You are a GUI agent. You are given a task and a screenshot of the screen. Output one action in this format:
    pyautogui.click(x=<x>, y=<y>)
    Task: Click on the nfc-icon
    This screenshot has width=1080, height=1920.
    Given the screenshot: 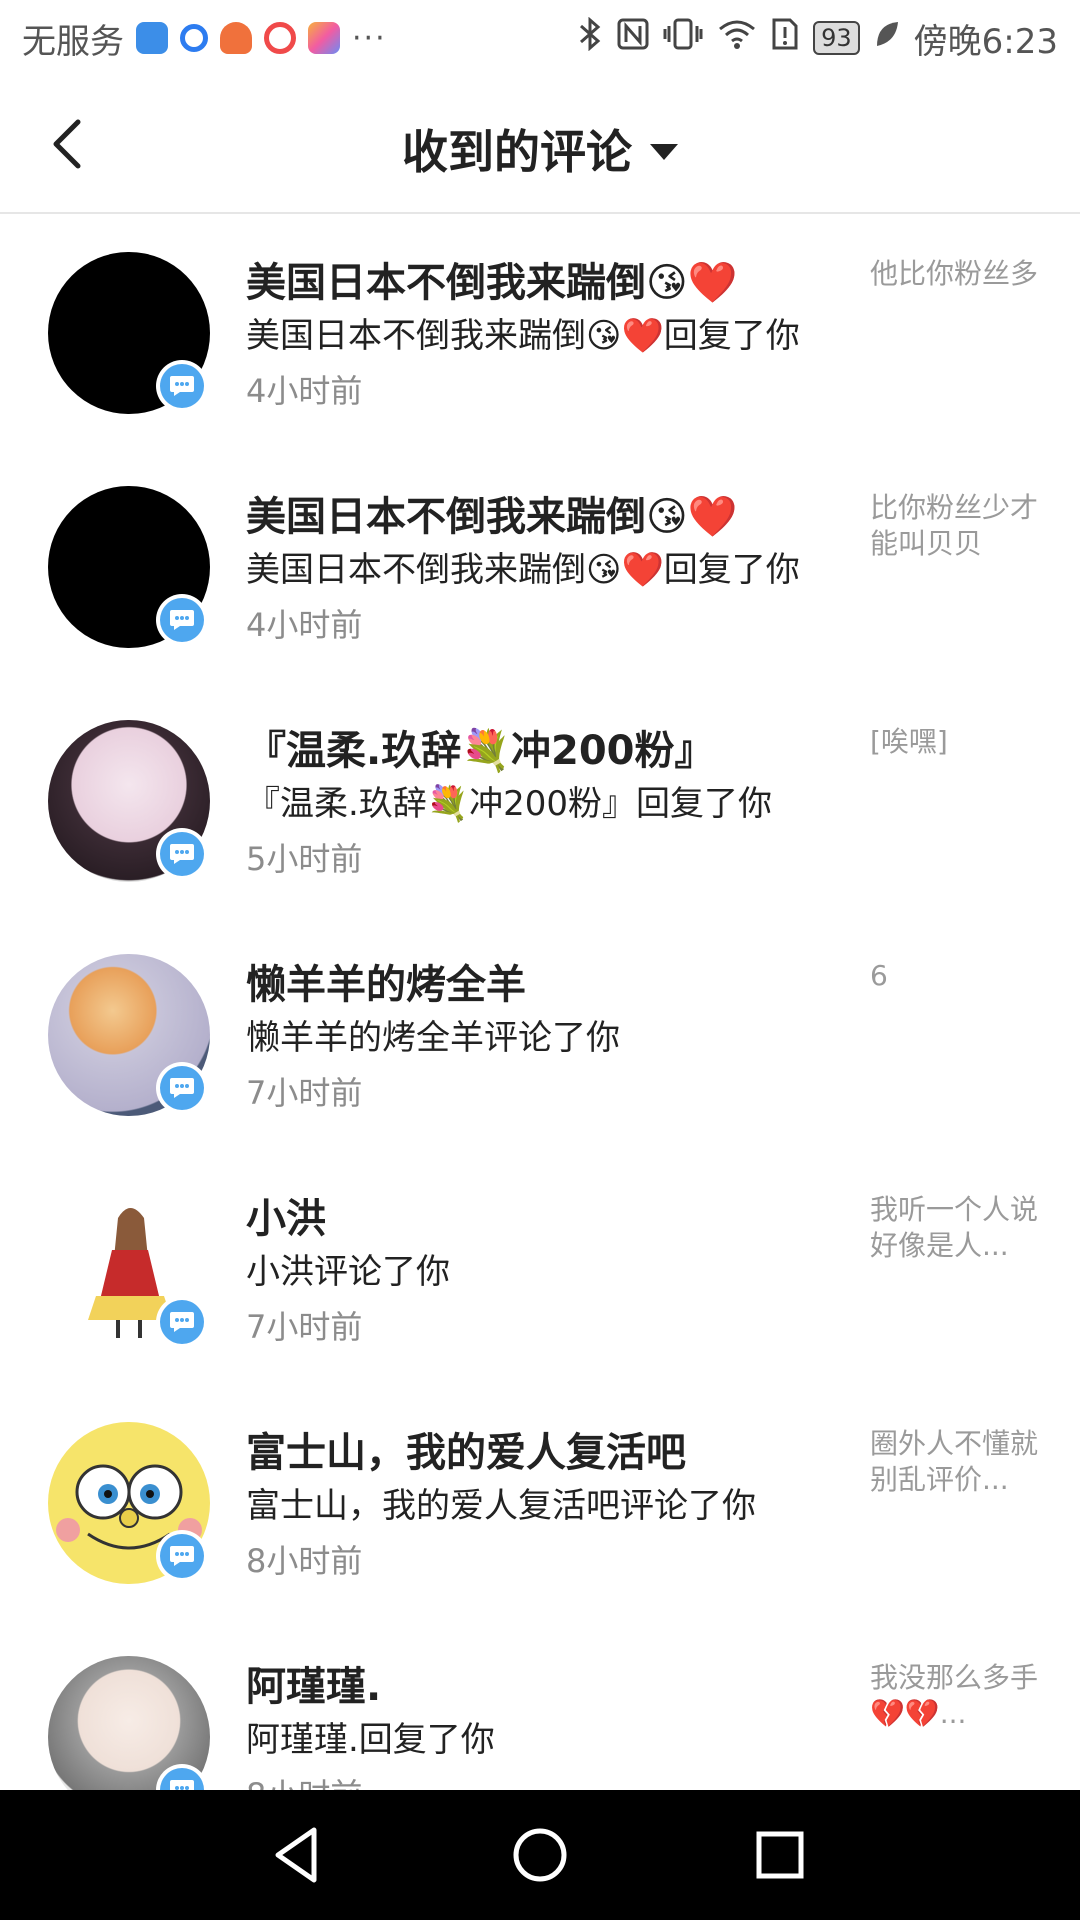 What is the action you would take?
    pyautogui.click(x=633, y=38)
    